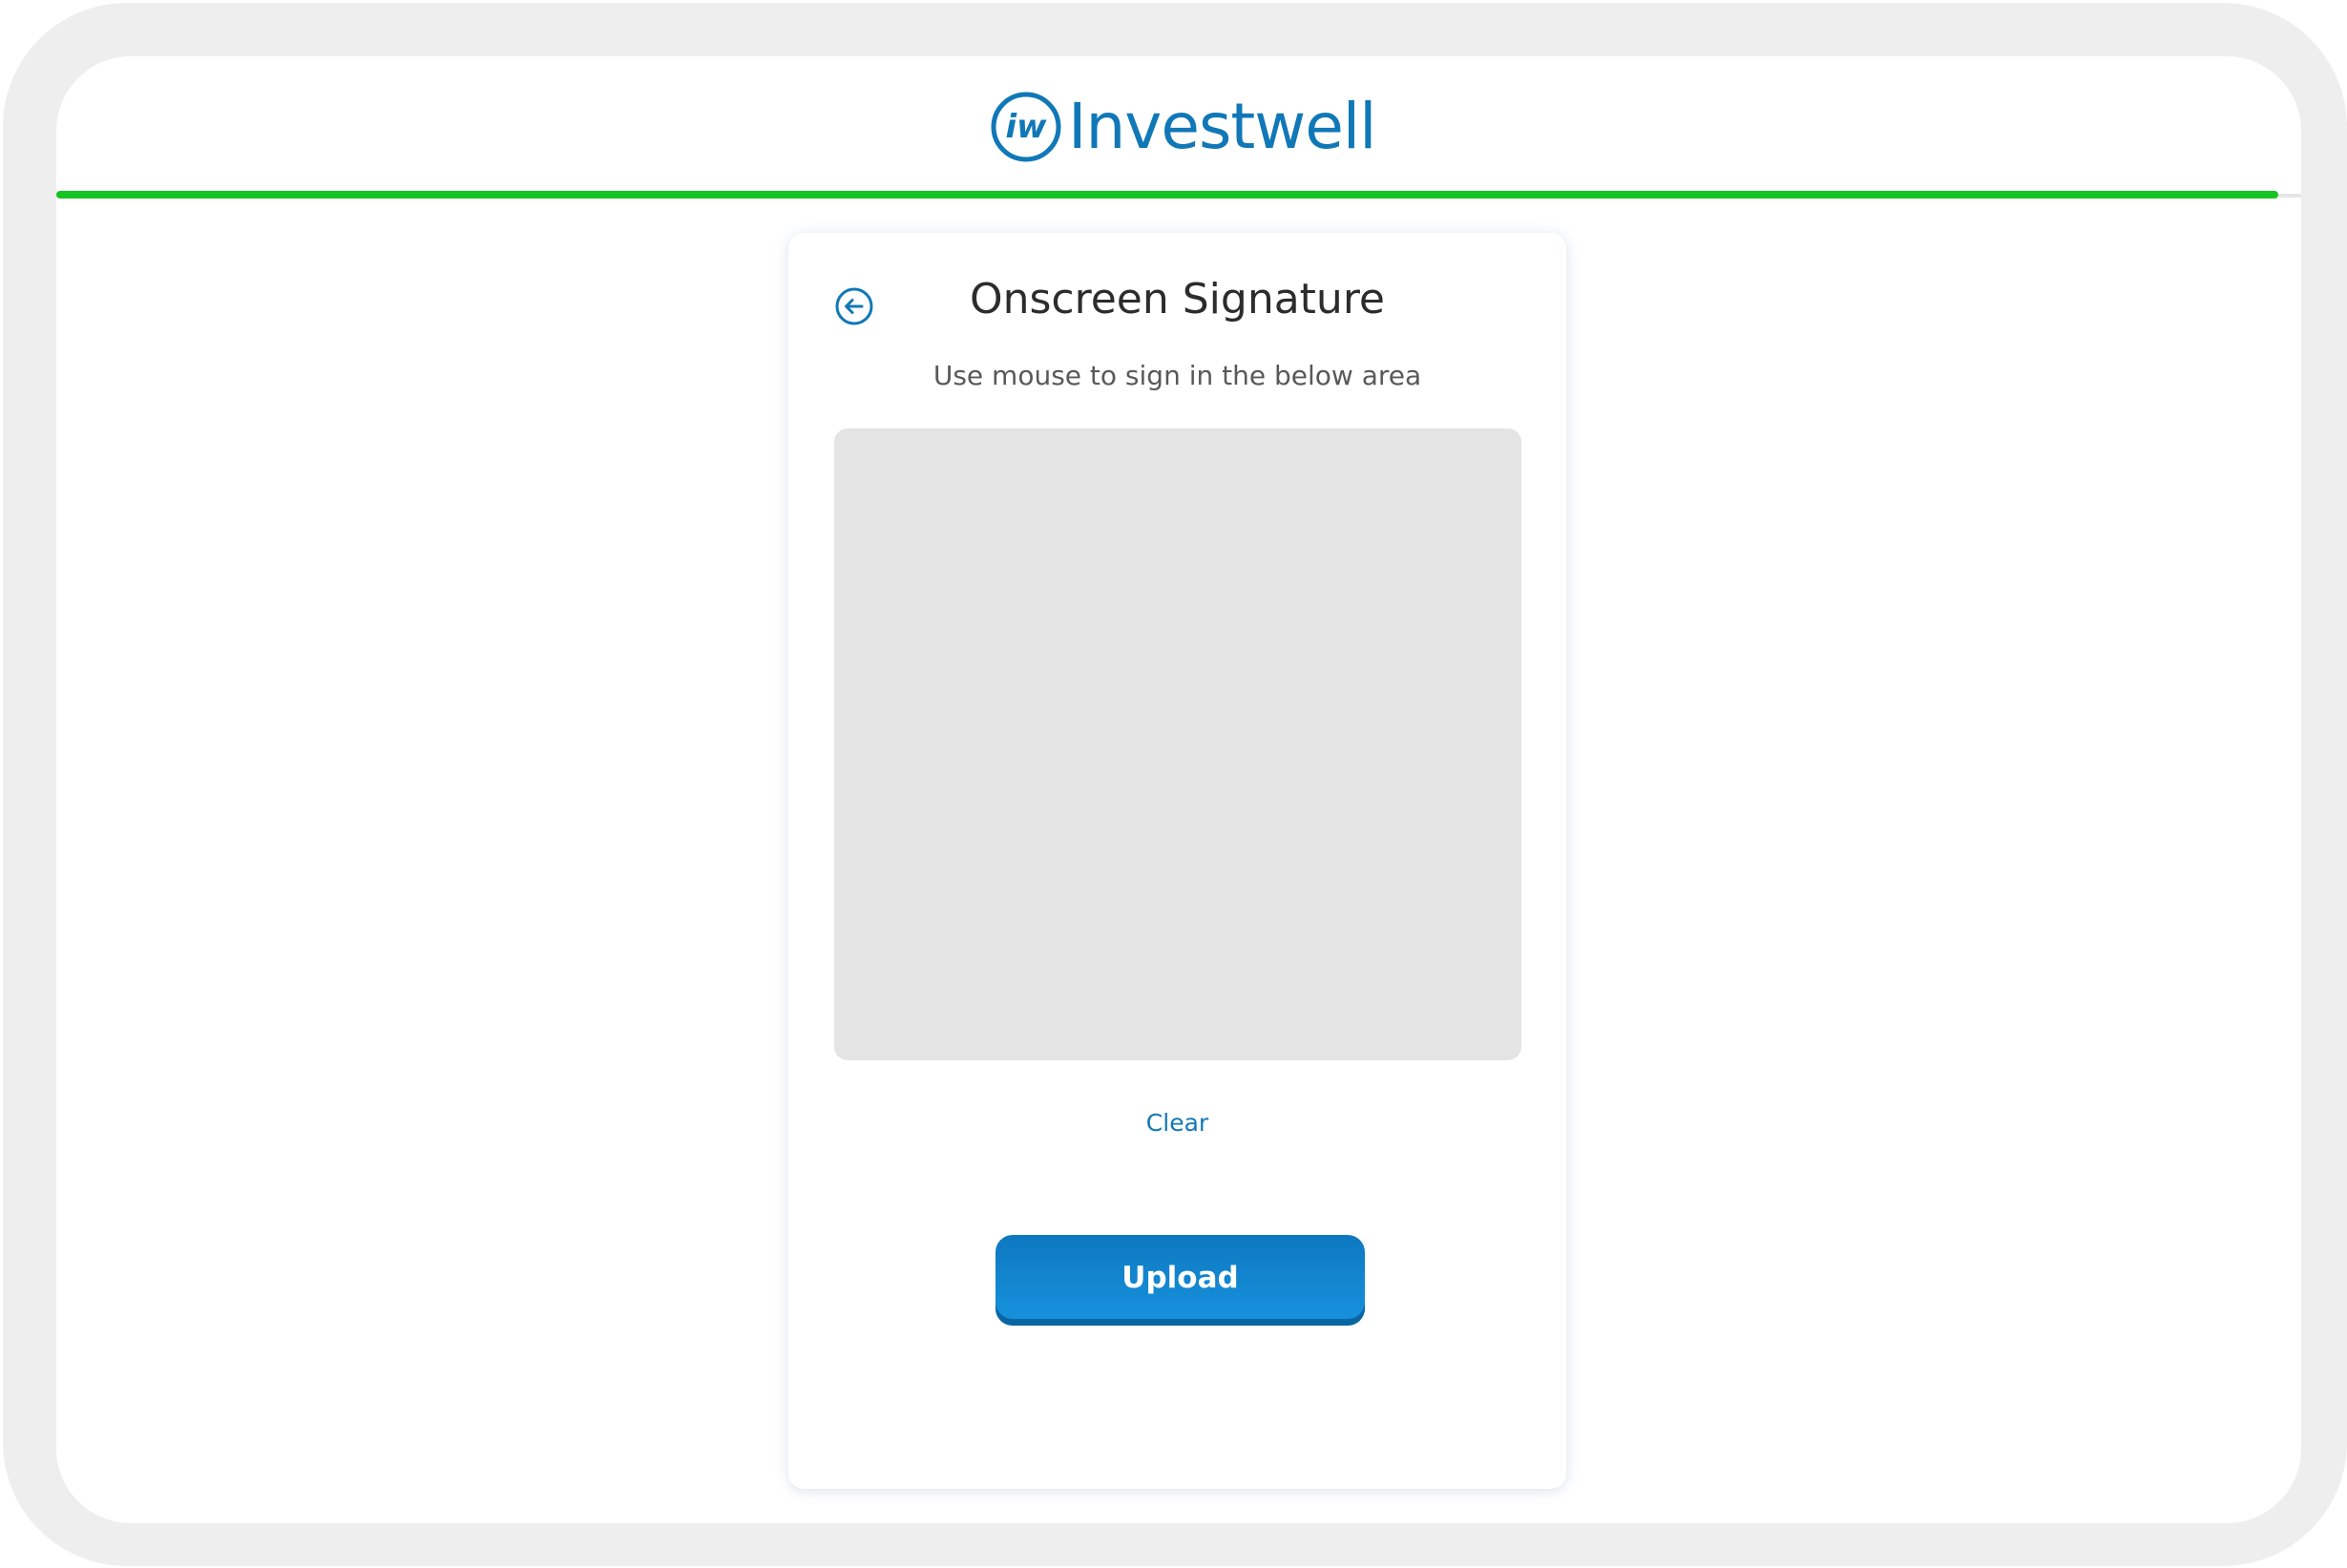 The height and width of the screenshot is (1568, 2347). I want to click on clear-button: Clear, so click(1177, 1123).